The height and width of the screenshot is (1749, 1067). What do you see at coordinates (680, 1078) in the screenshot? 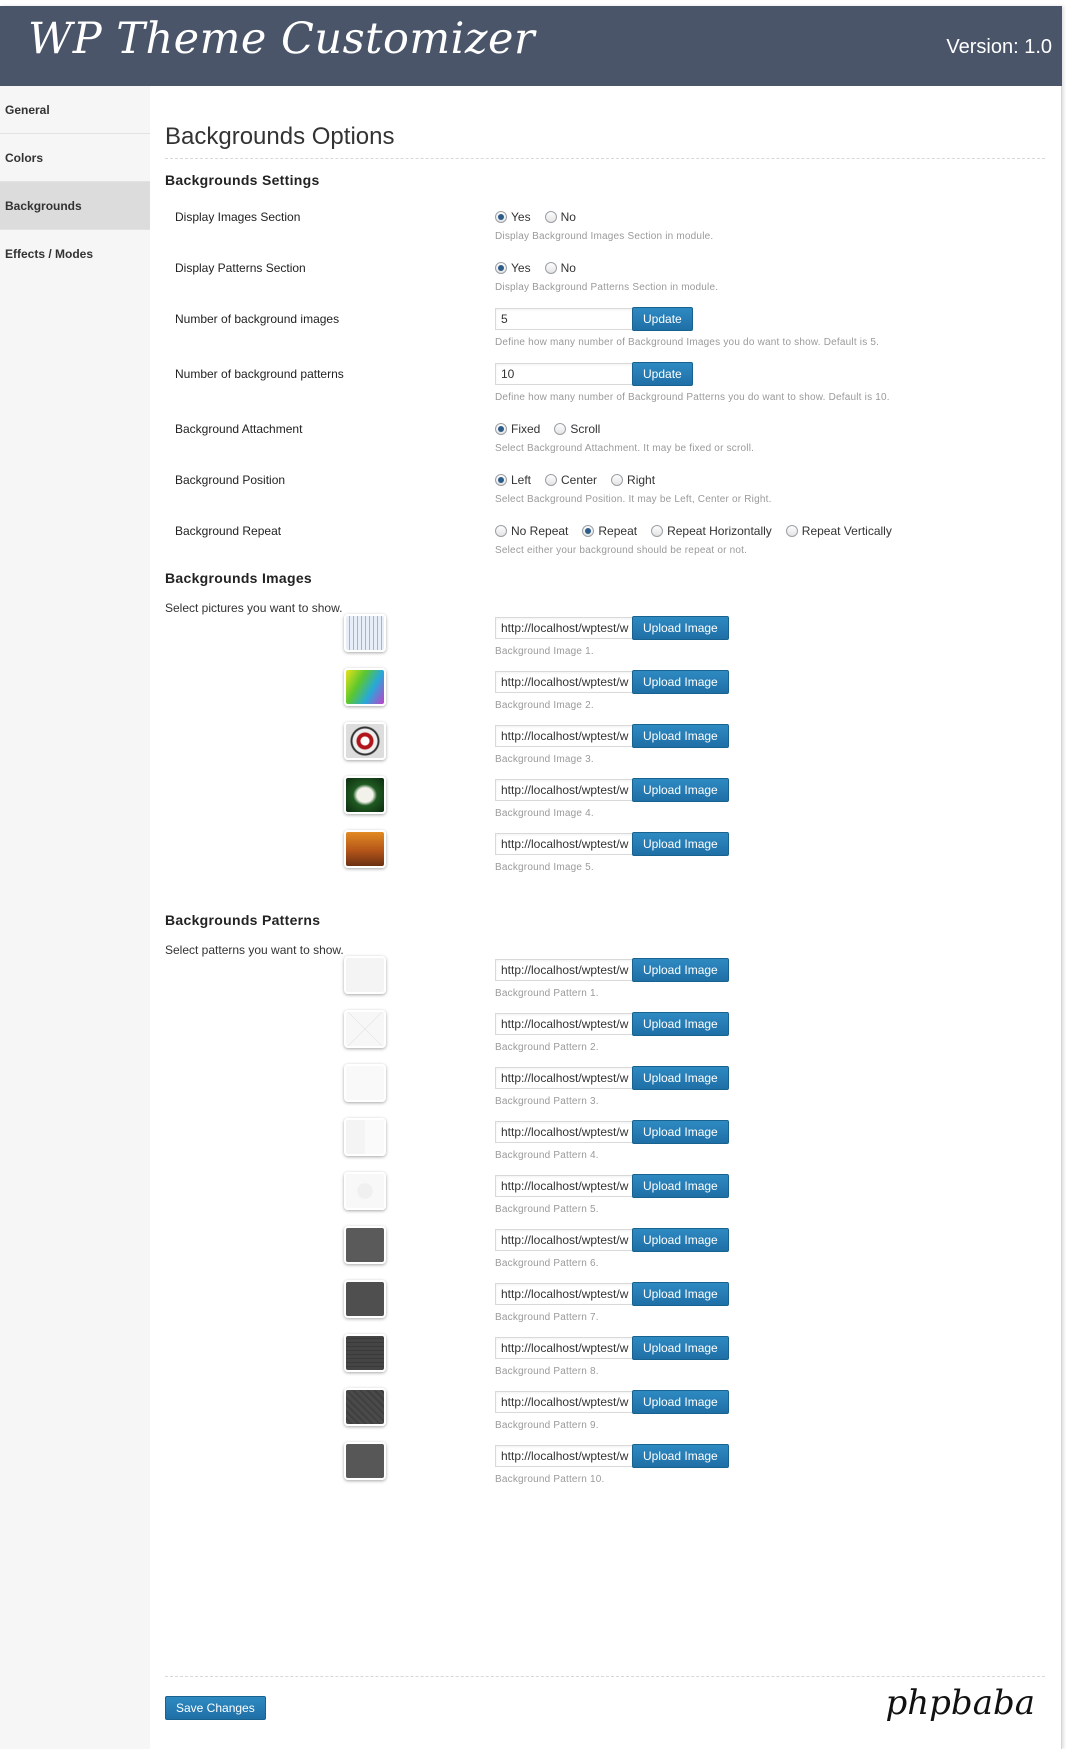
I see `pattern-upload-button-3: Upload Image` at bounding box center [680, 1078].